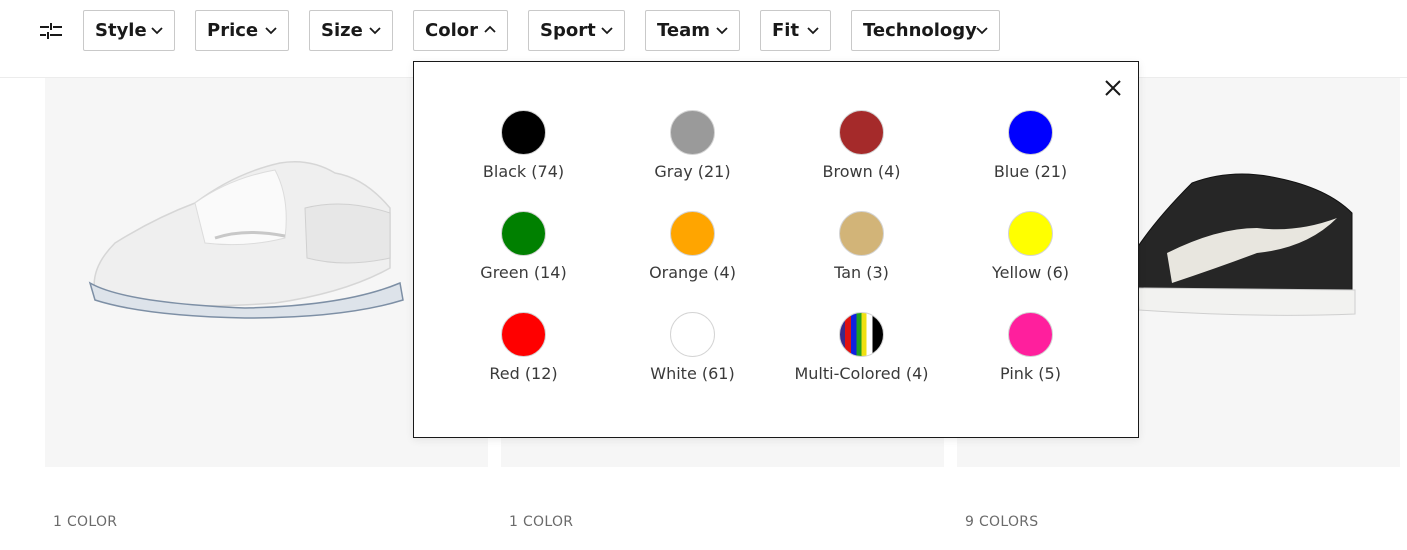  I want to click on color-option-label: Blue (21), so click(1030, 171).